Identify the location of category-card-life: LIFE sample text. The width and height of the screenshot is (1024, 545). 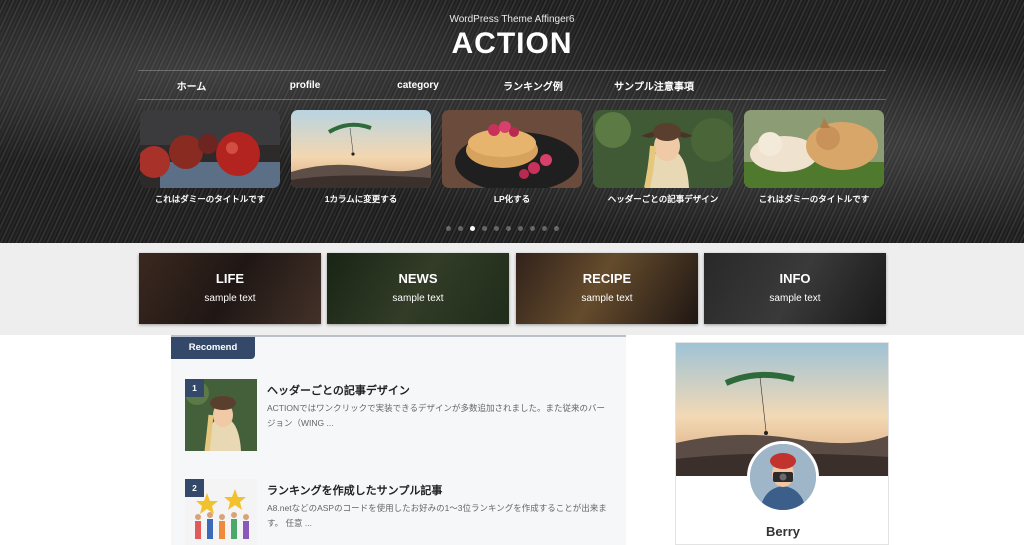
(230, 288).